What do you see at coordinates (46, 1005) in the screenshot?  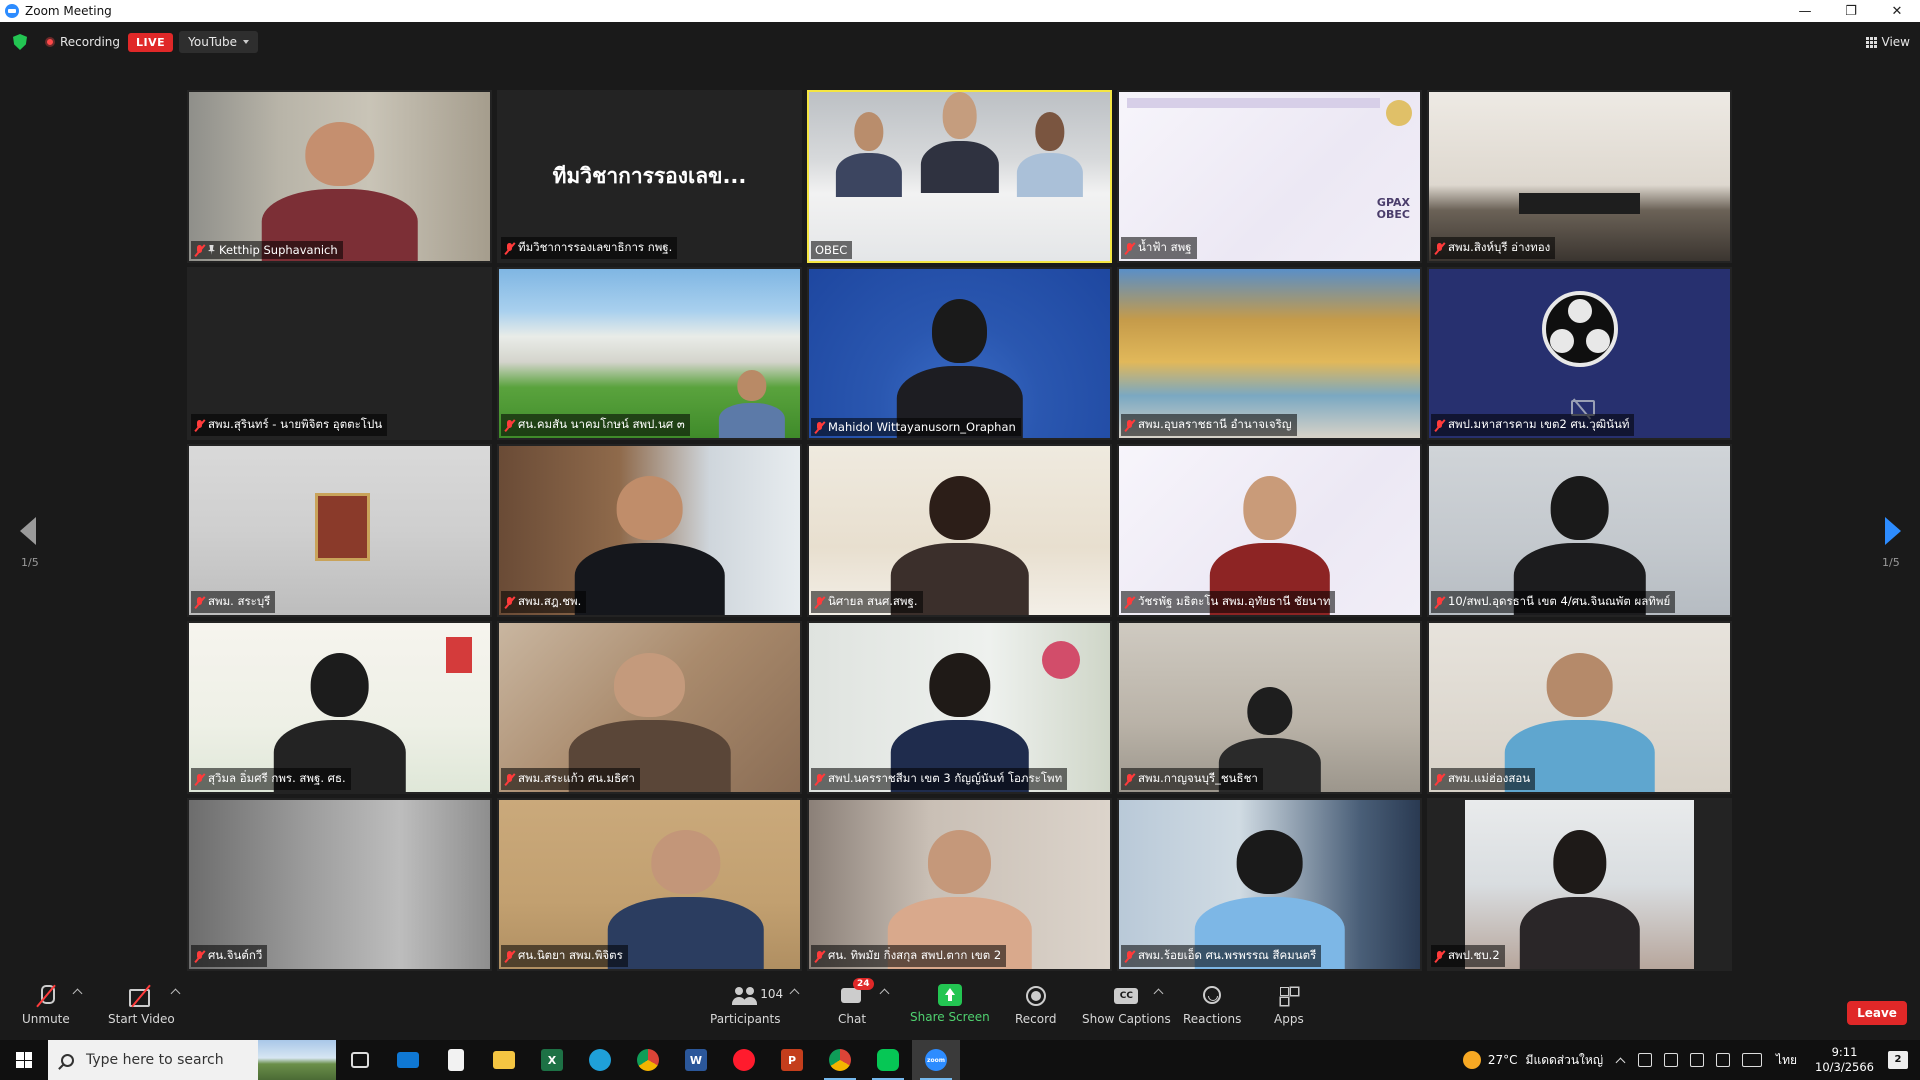 I see `unmute-button: Unmute` at bounding box center [46, 1005].